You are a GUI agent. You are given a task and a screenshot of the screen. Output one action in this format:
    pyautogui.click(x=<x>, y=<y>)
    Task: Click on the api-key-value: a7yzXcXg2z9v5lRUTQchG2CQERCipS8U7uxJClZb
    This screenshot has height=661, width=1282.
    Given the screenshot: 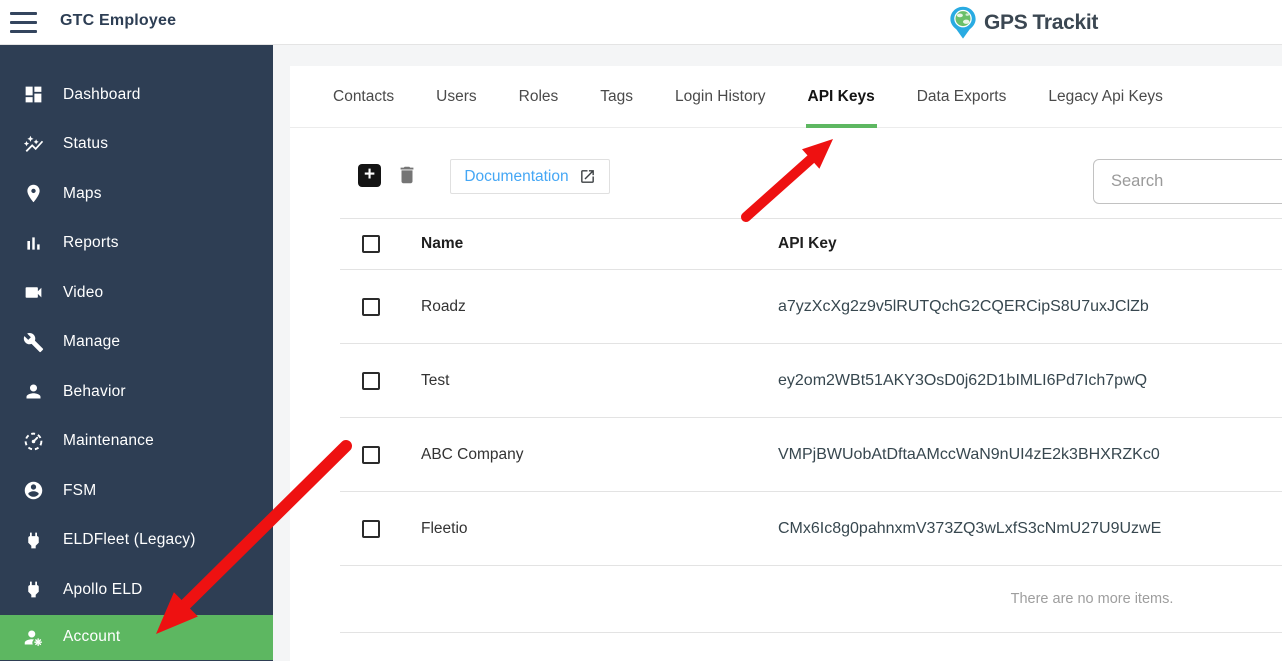 What is the action you would take?
    pyautogui.click(x=963, y=306)
    